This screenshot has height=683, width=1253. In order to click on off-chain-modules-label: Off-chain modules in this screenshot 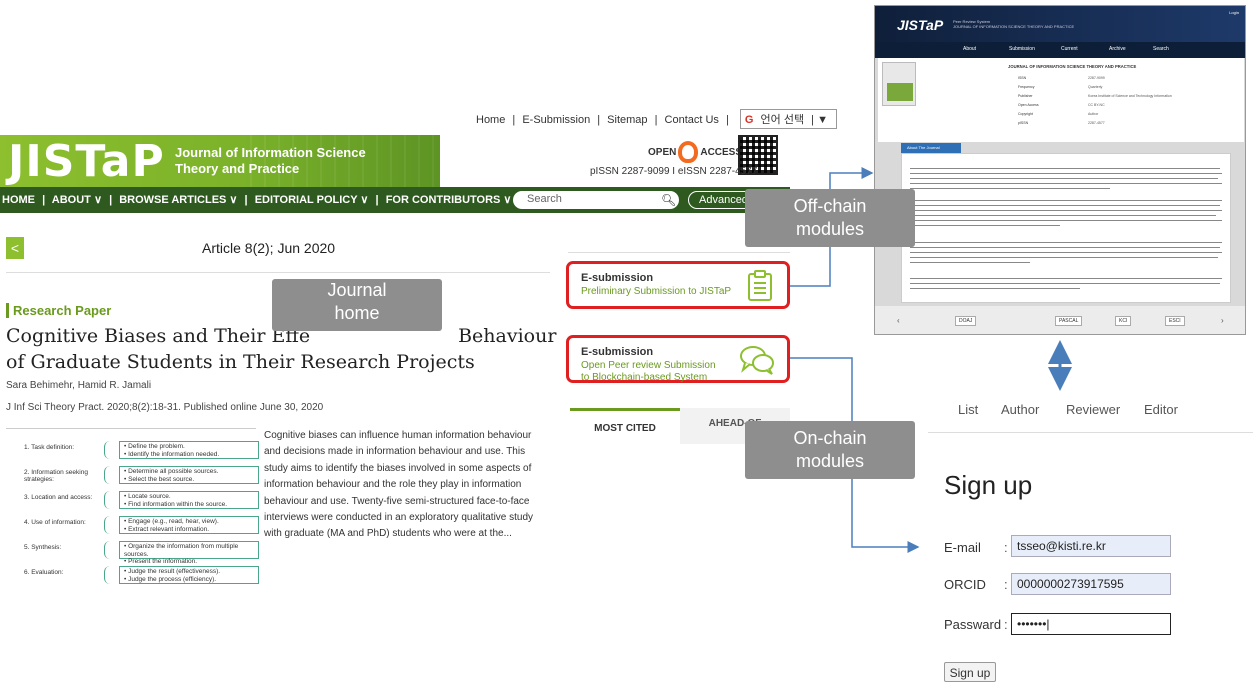, I will do `click(830, 218)`.